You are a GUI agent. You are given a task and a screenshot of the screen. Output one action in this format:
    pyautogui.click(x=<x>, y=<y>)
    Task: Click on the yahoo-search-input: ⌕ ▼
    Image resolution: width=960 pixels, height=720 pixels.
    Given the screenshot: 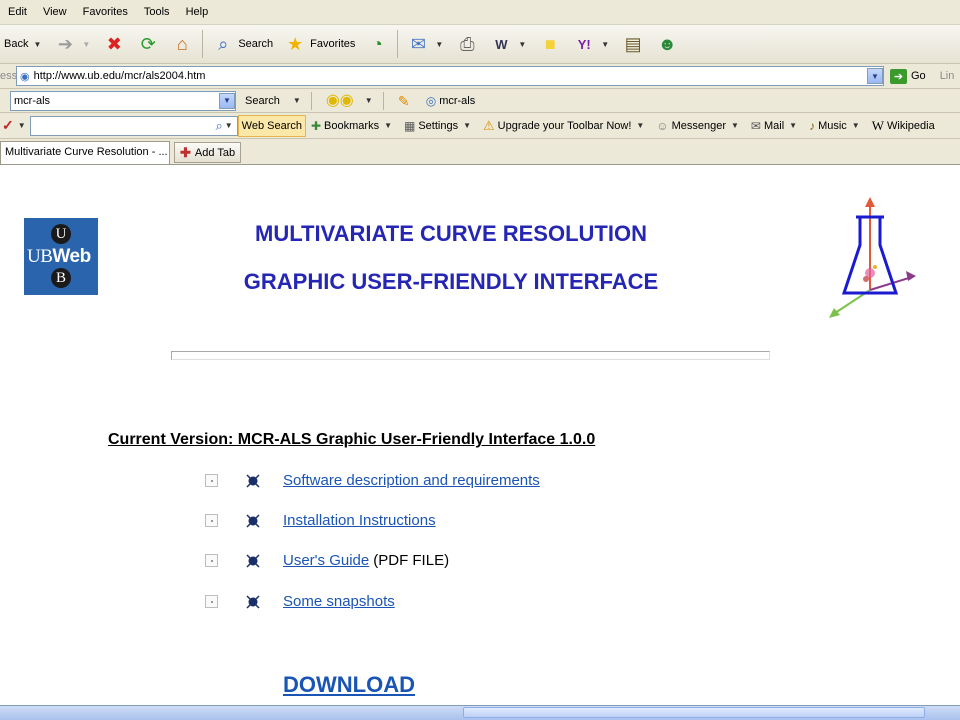 What is the action you would take?
    pyautogui.click(x=133, y=125)
    